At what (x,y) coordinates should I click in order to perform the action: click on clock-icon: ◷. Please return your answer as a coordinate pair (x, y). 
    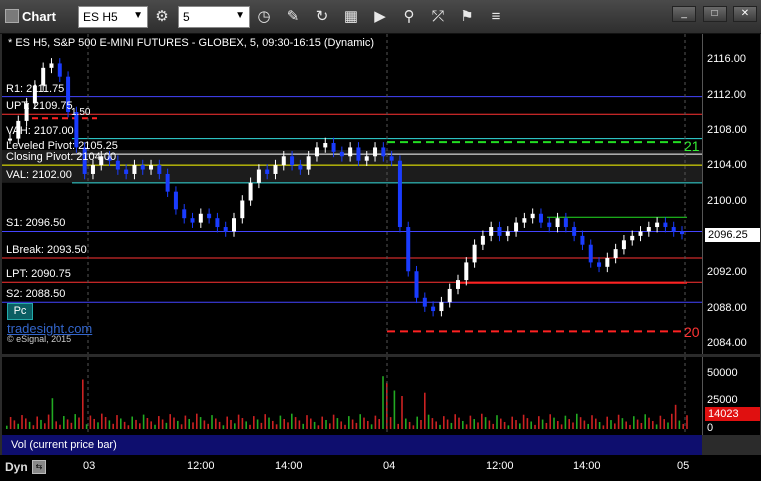
    Looking at the image, I should click on (264, 17).